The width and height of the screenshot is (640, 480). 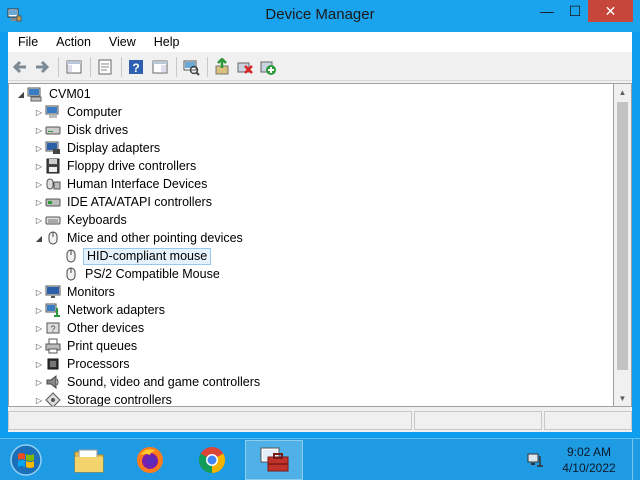 I want to click on tree-item-label: Human Interface Devices, so click(x=137, y=184).